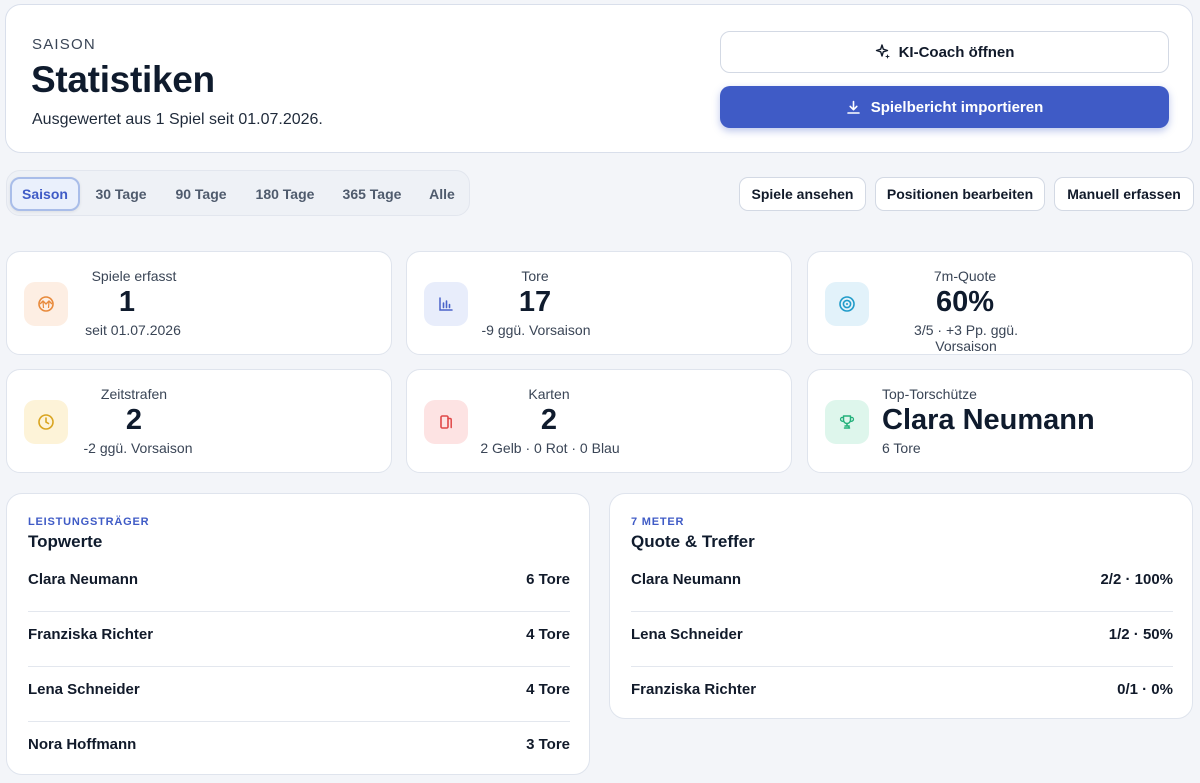 The width and height of the screenshot is (1200, 783). What do you see at coordinates (883, 52) in the screenshot?
I see `sparkle-icon` at bounding box center [883, 52].